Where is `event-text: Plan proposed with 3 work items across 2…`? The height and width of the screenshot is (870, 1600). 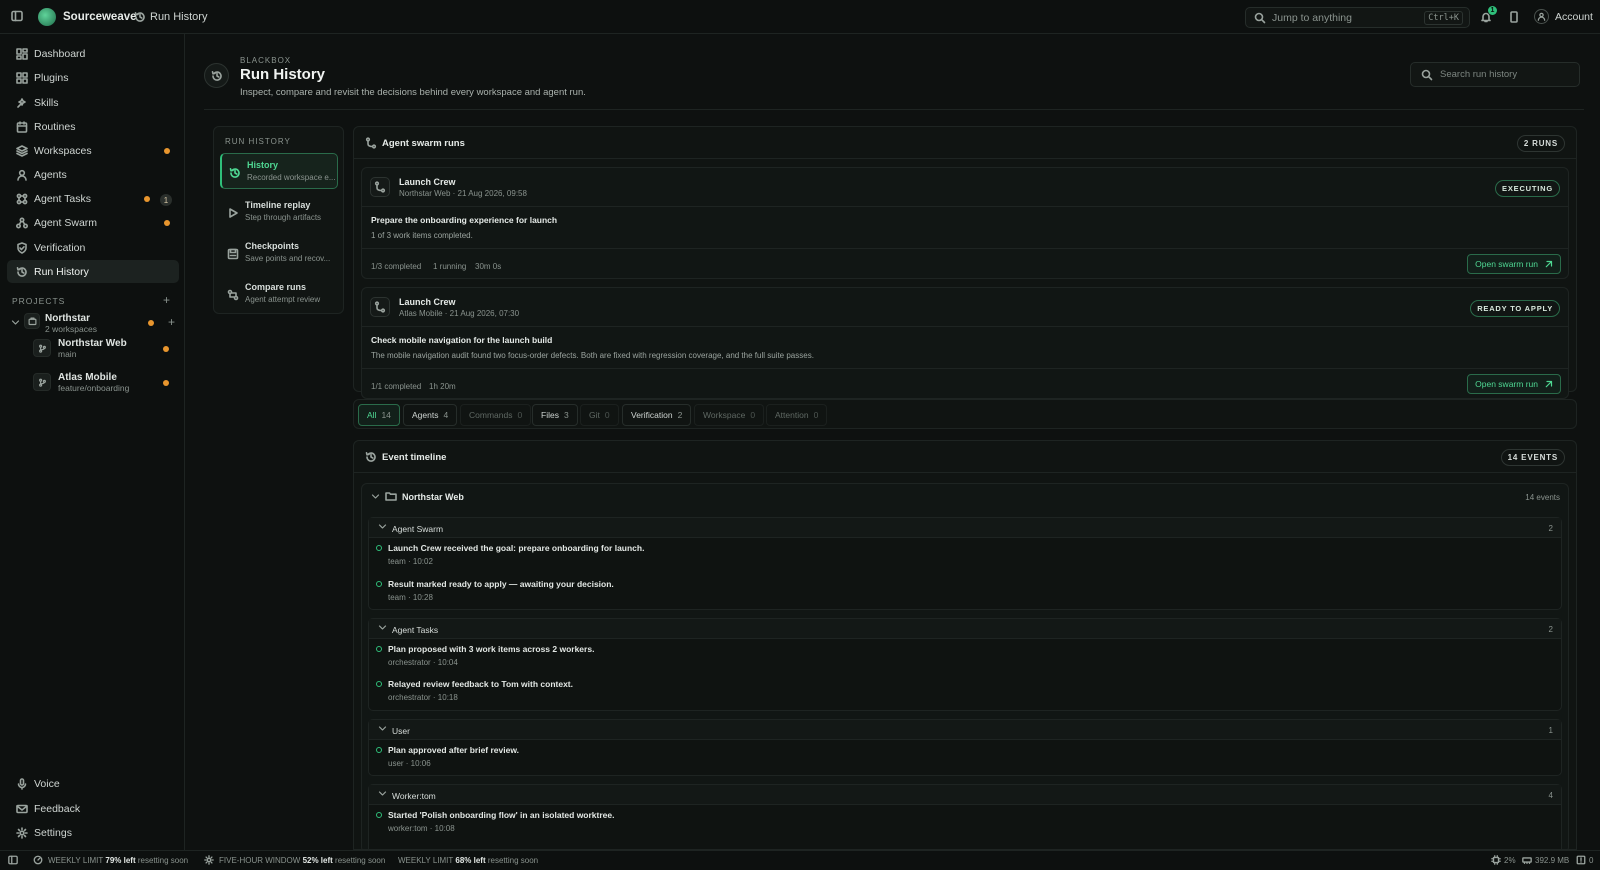 event-text: Plan proposed with 3 work items across 2… is located at coordinates (491, 649).